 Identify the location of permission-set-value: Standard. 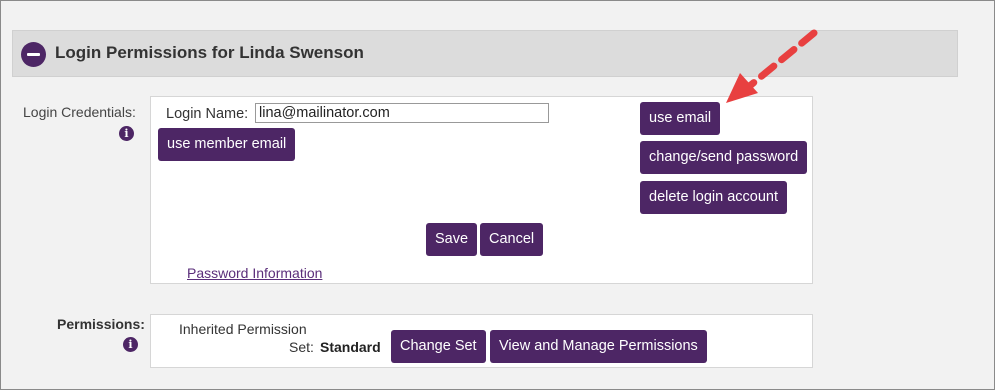
(350, 347).